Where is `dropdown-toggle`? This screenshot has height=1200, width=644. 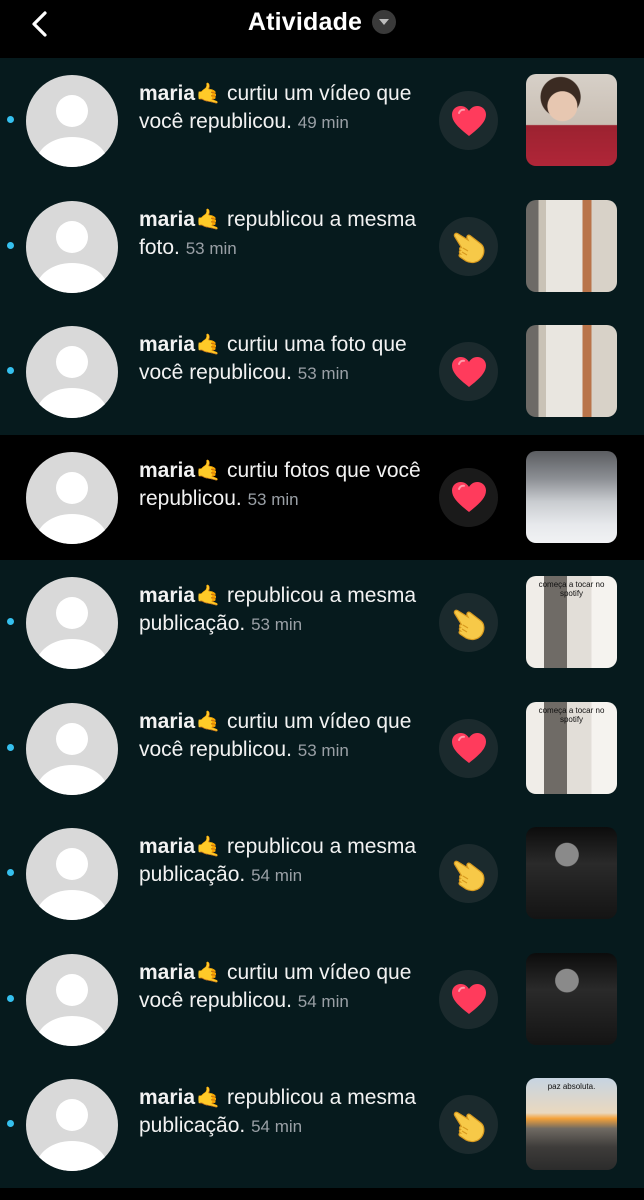
dropdown-toggle is located at coordinates (384, 22).